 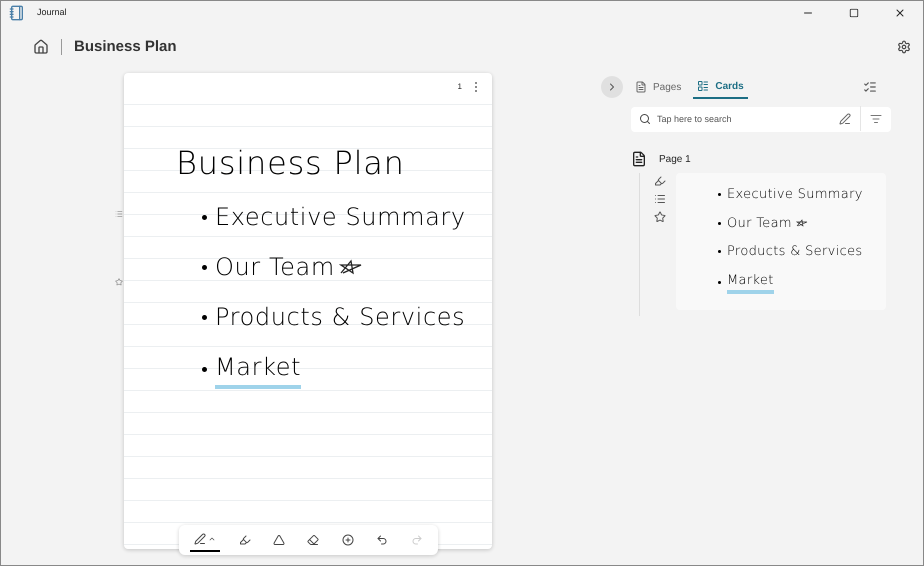 I want to click on more-button, so click(x=476, y=87).